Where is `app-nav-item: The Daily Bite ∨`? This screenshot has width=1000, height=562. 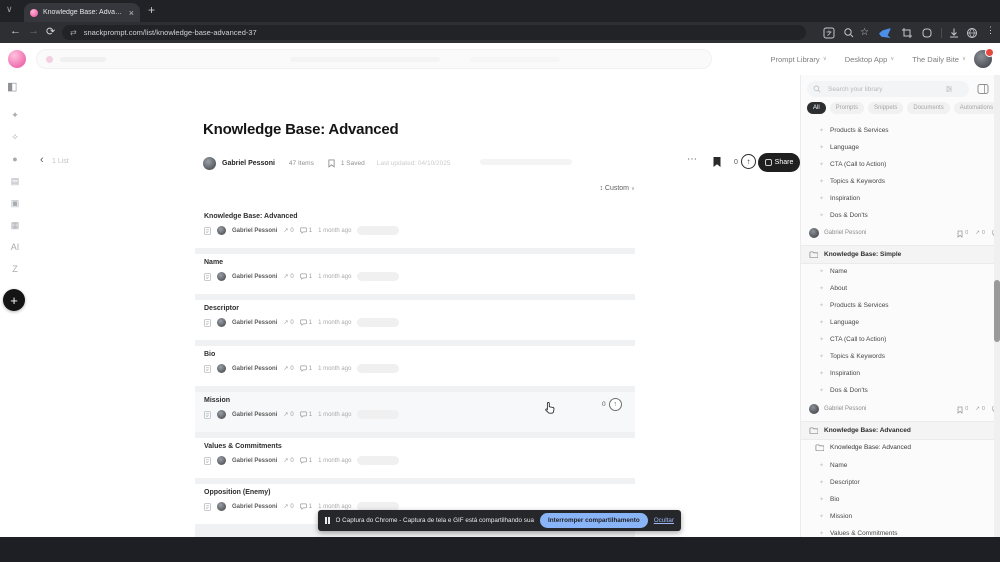 app-nav-item: The Daily Bite ∨ is located at coordinates (939, 59).